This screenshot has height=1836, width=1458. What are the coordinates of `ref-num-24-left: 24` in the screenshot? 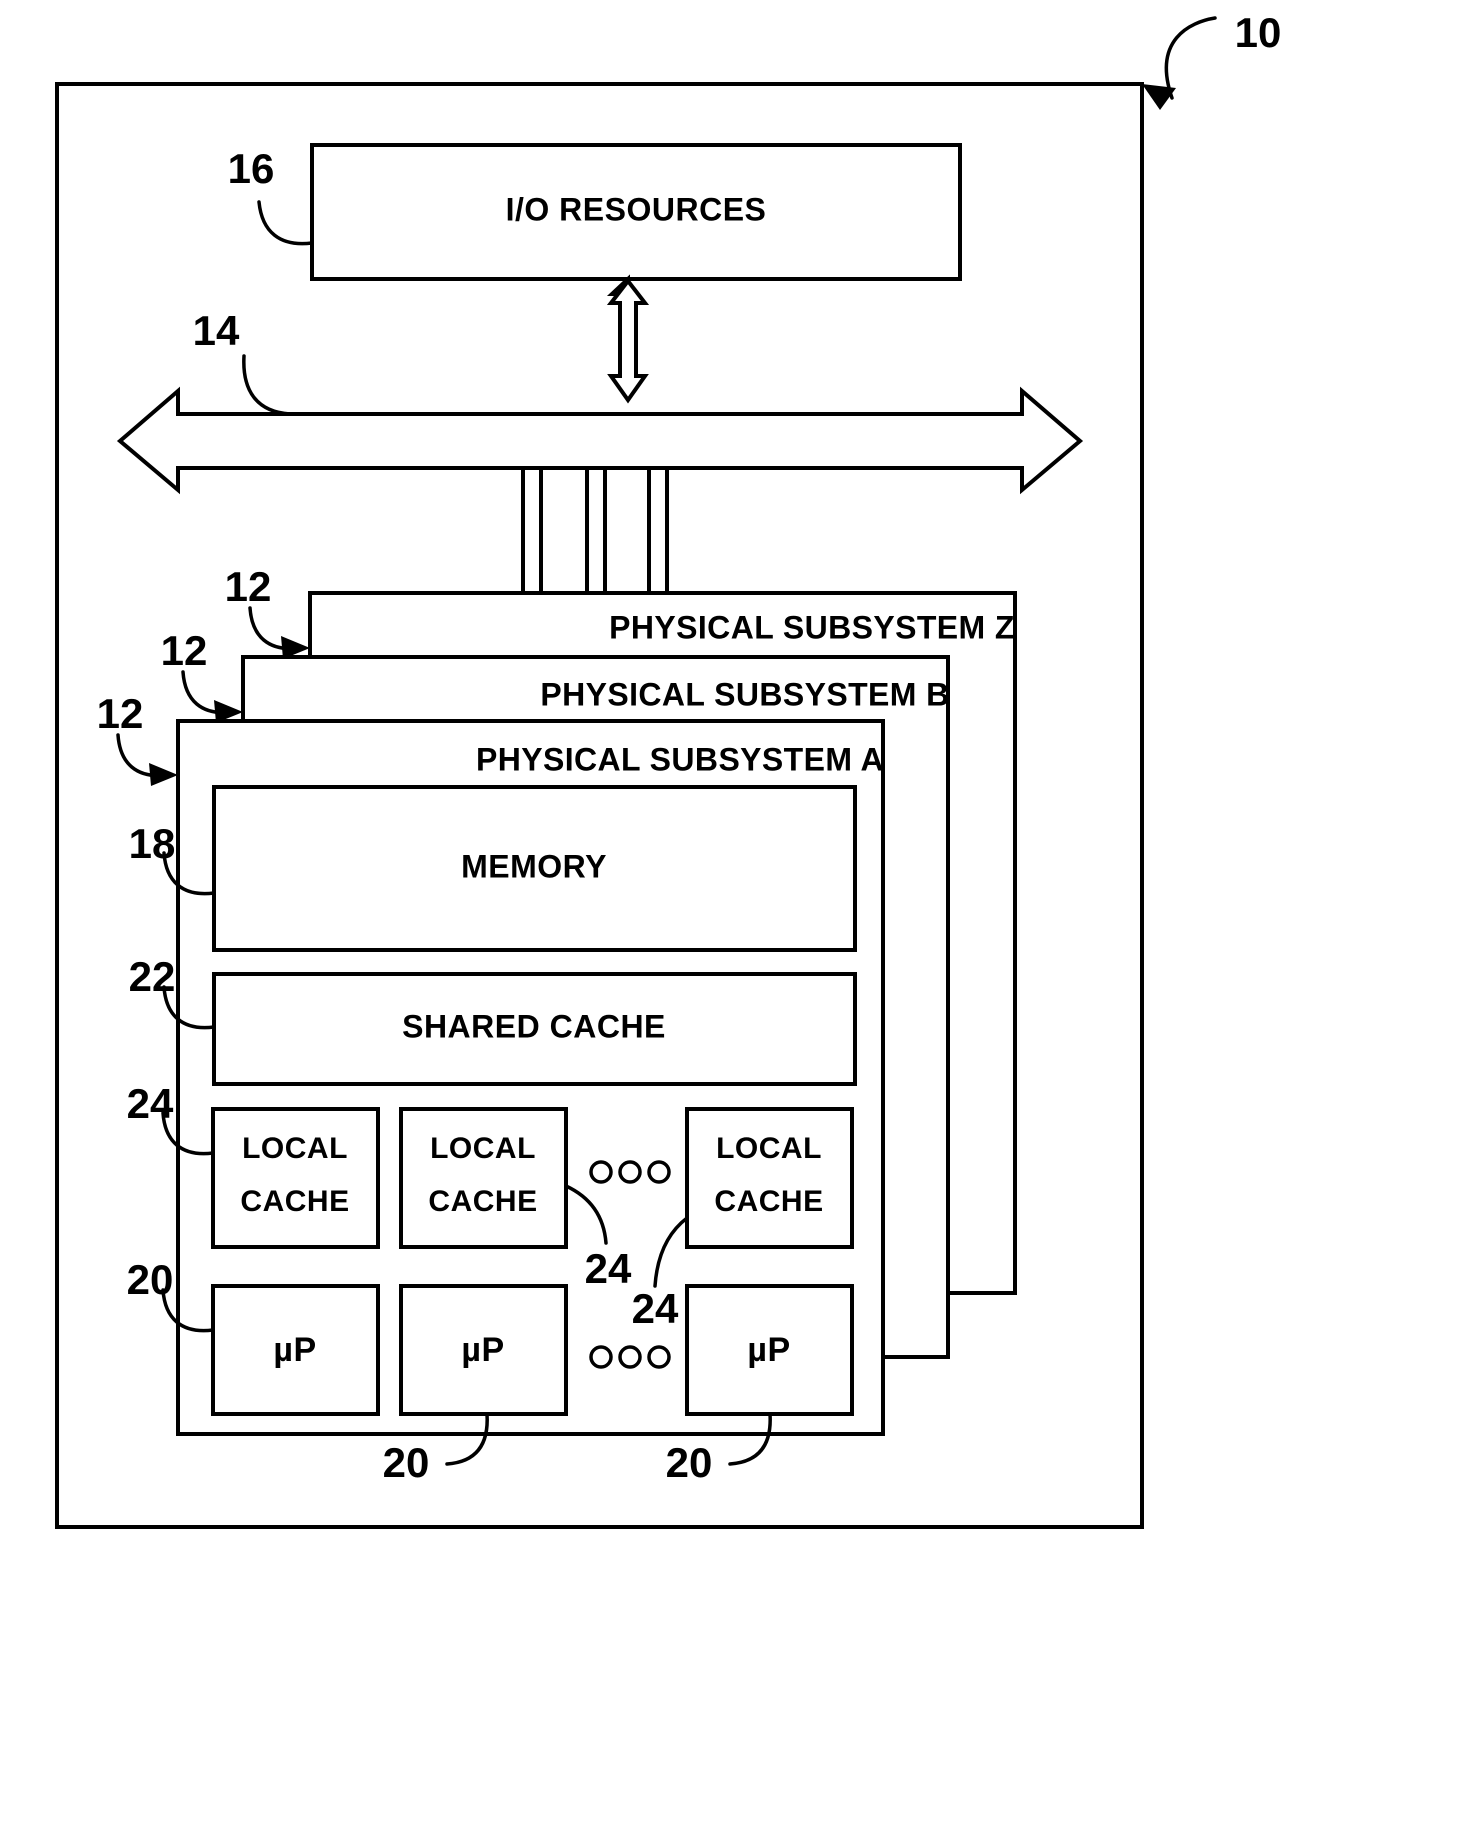 It's located at (150, 1103).